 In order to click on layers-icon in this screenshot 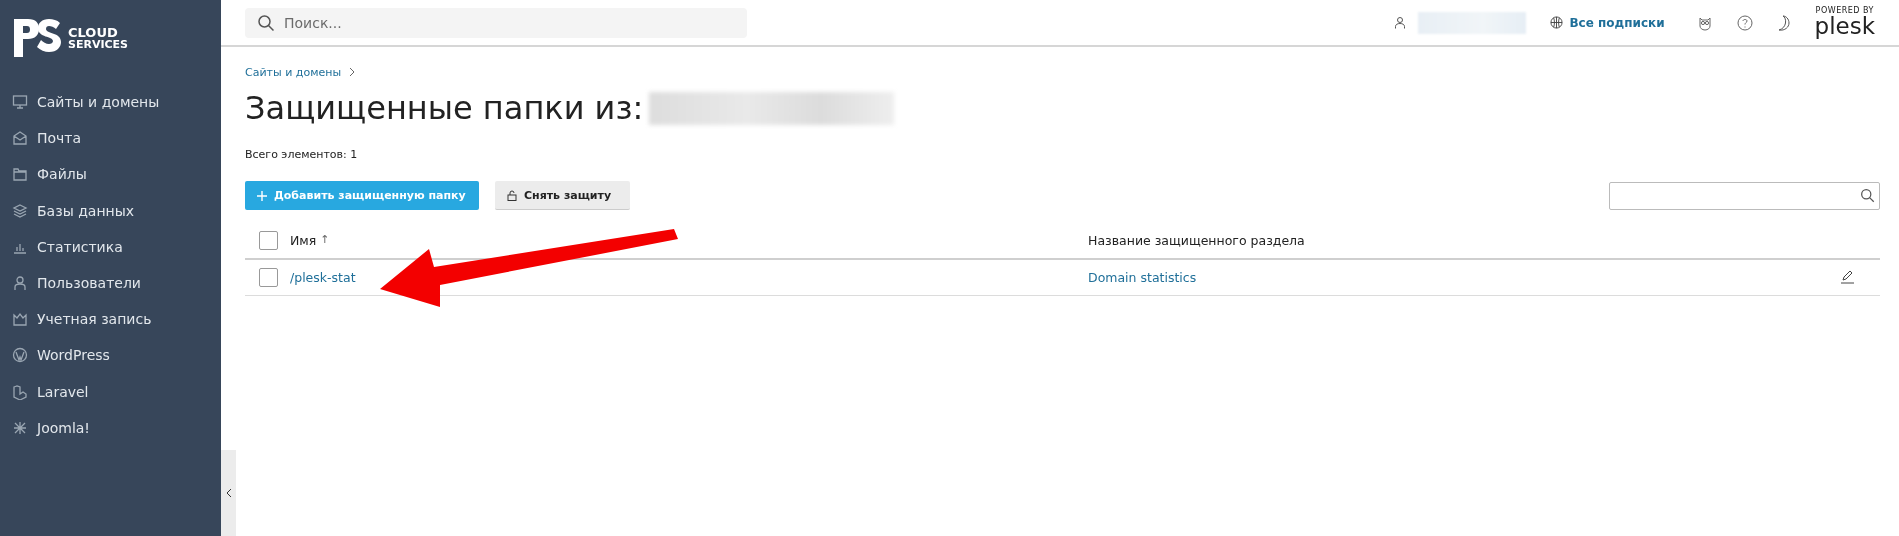, I will do `click(20, 210)`.